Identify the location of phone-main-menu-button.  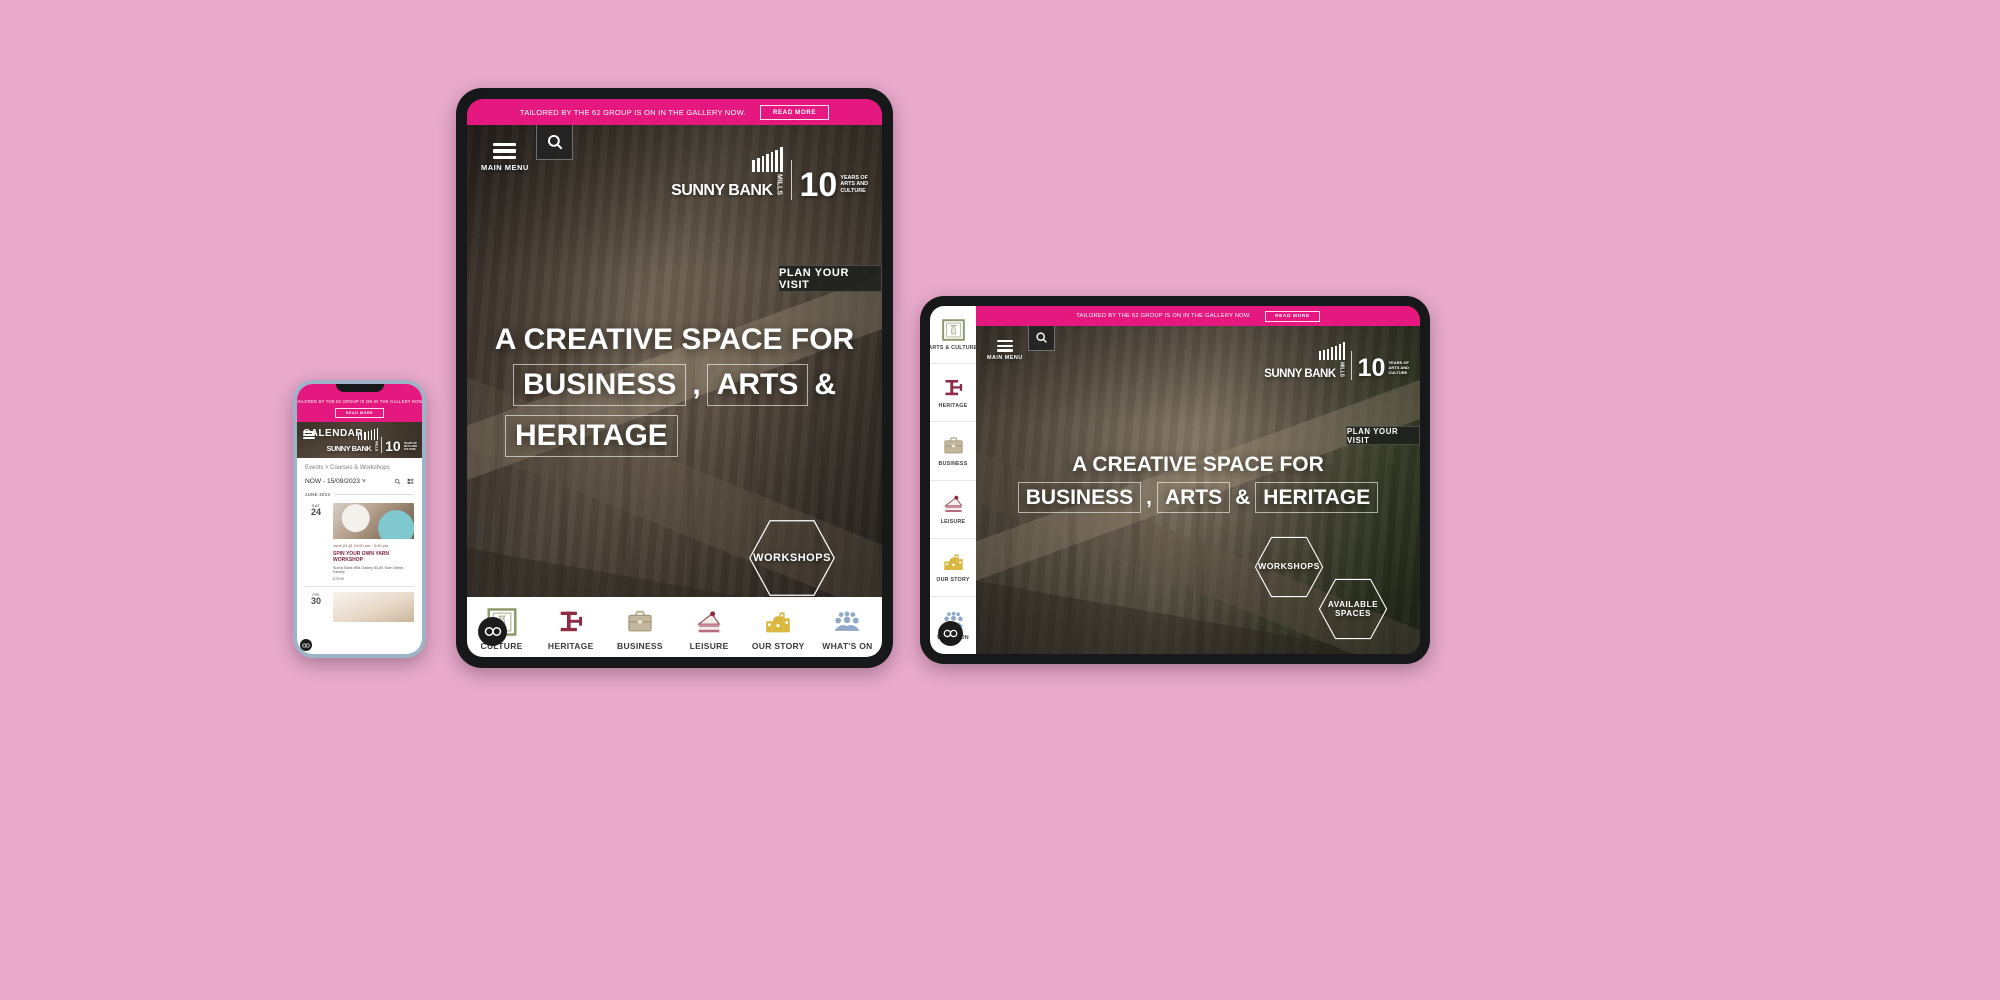
(309, 435).